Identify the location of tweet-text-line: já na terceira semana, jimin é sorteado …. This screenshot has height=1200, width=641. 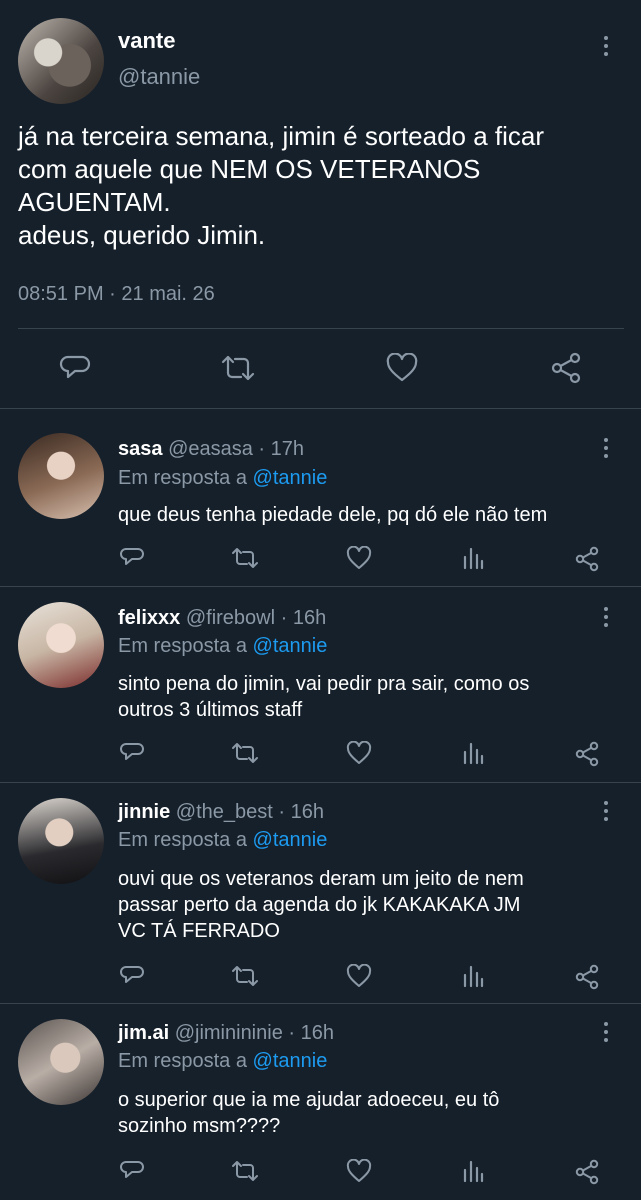
(281, 136).